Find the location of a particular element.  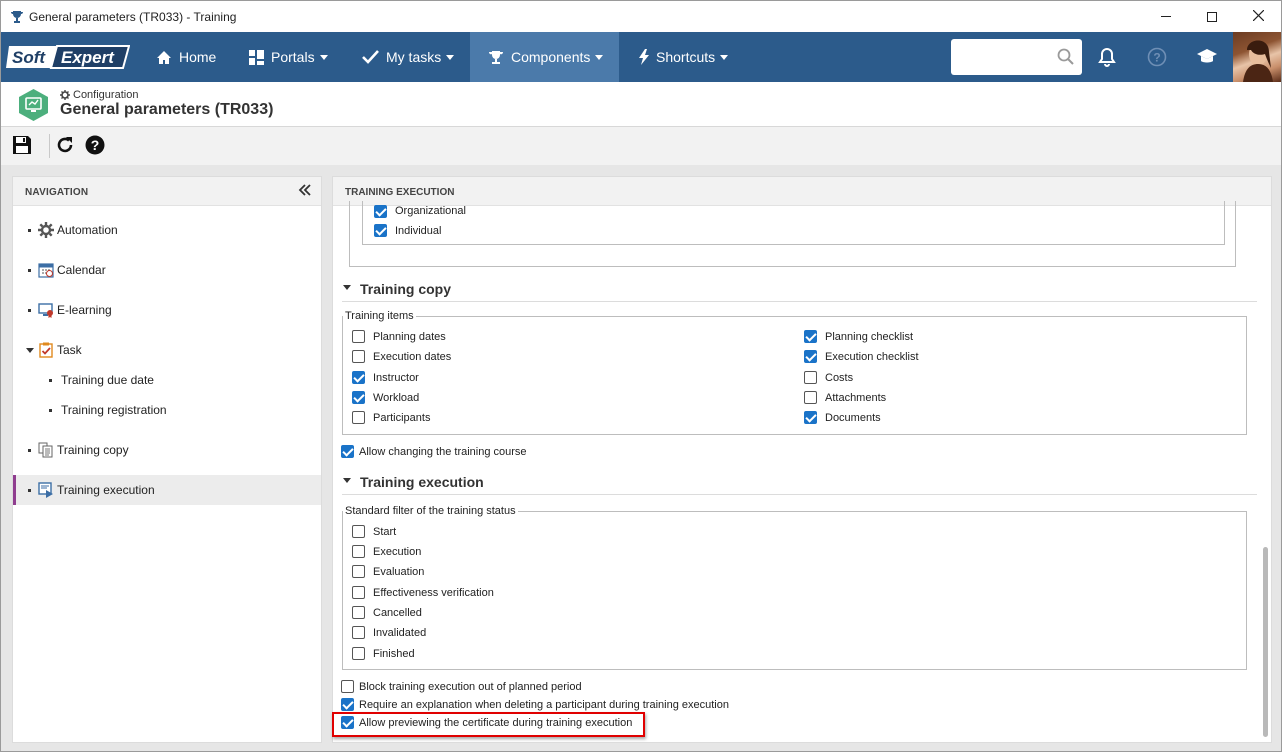

clipboard-icon is located at coordinates (46, 350).